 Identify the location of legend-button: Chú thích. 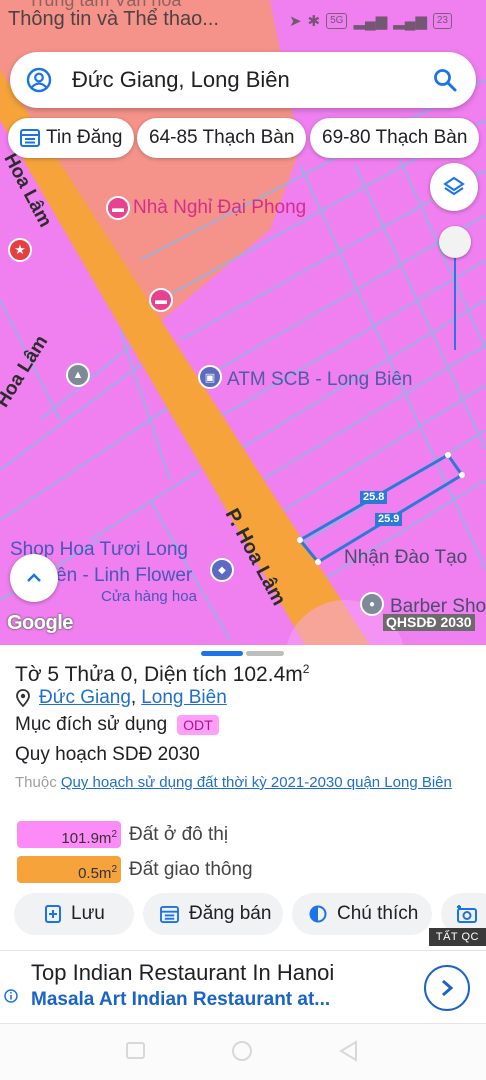
(362, 914).